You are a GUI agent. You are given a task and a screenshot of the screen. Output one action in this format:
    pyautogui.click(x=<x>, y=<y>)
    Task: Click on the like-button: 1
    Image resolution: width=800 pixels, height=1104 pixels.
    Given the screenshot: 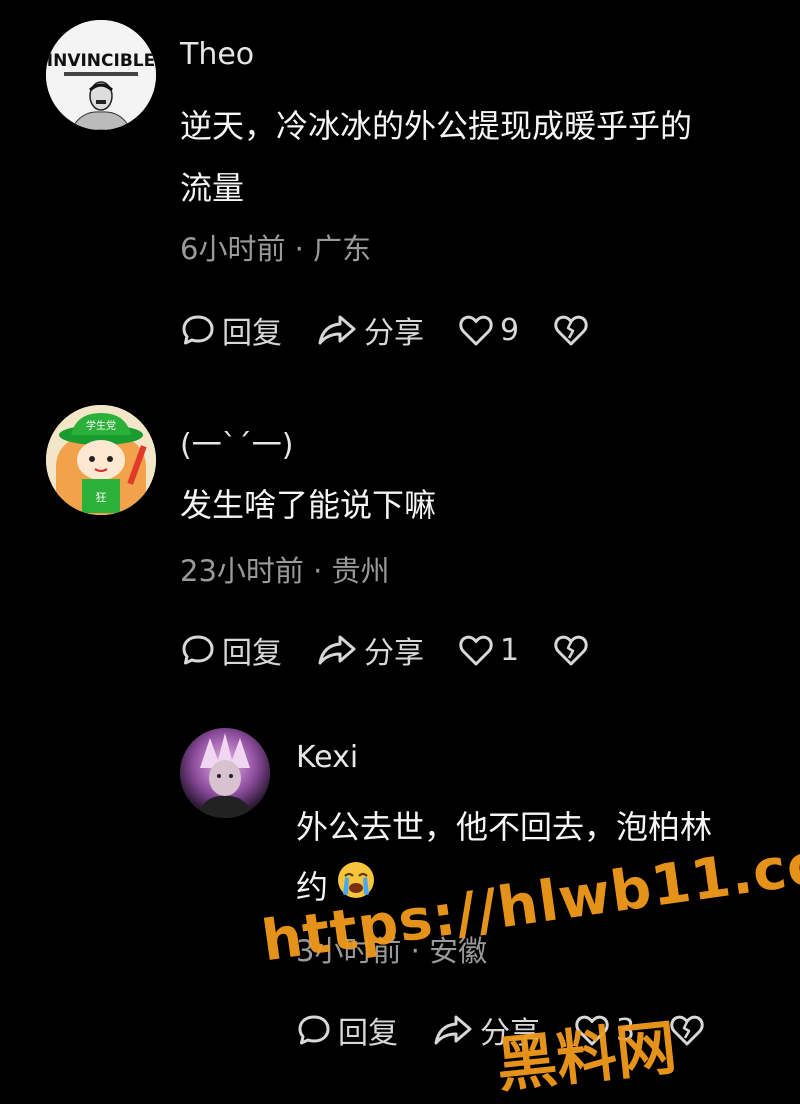 What is the action you would take?
    pyautogui.click(x=488, y=650)
    